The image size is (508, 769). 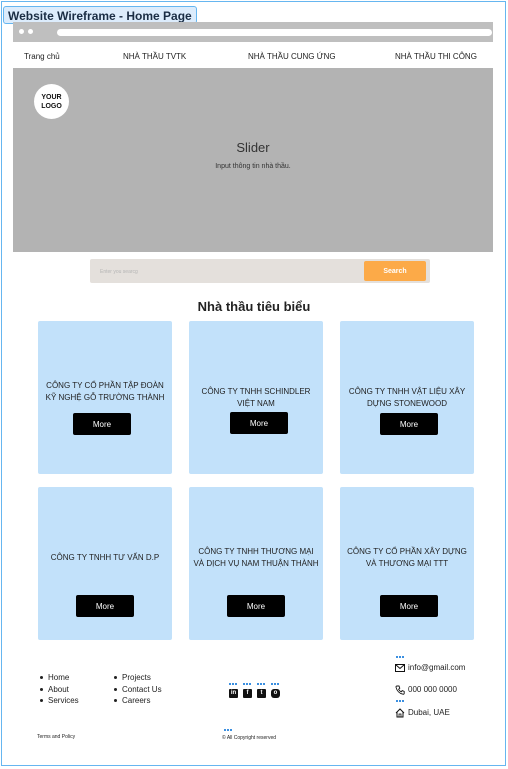 I want to click on address-text: Dubai, UAE, so click(x=429, y=713).